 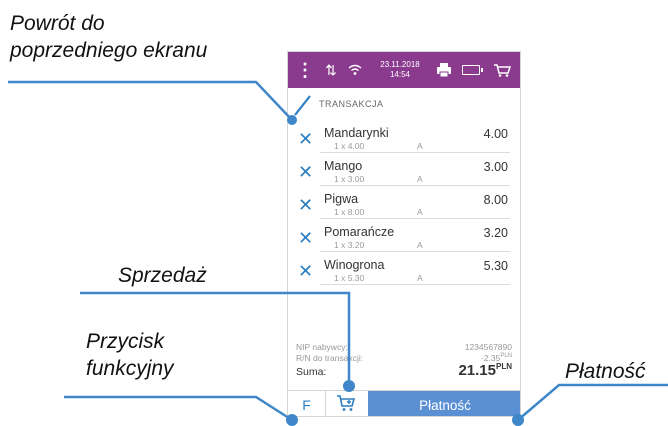 I want to click on callout-function: Przycisk funkcyjny, so click(x=130, y=355).